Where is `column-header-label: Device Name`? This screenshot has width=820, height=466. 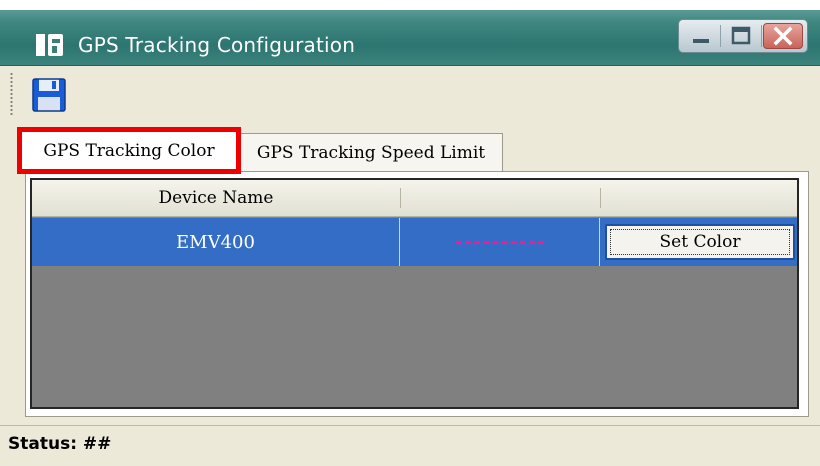 column-header-label: Device Name is located at coordinates (216, 198).